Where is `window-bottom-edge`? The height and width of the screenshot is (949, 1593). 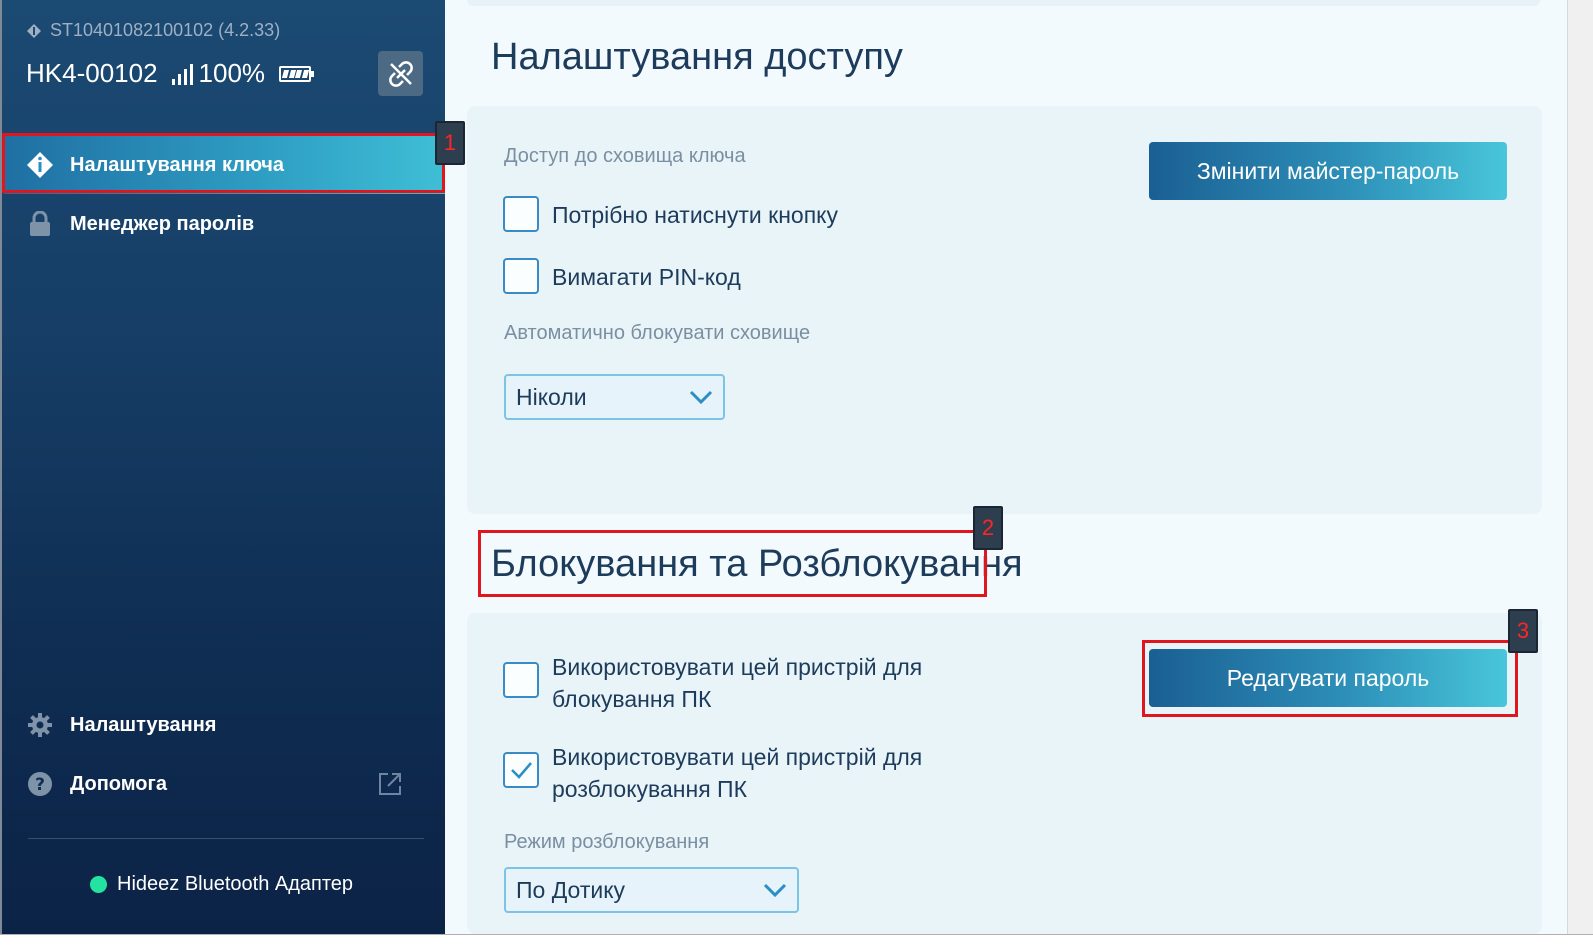 window-bottom-edge is located at coordinates (796, 941).